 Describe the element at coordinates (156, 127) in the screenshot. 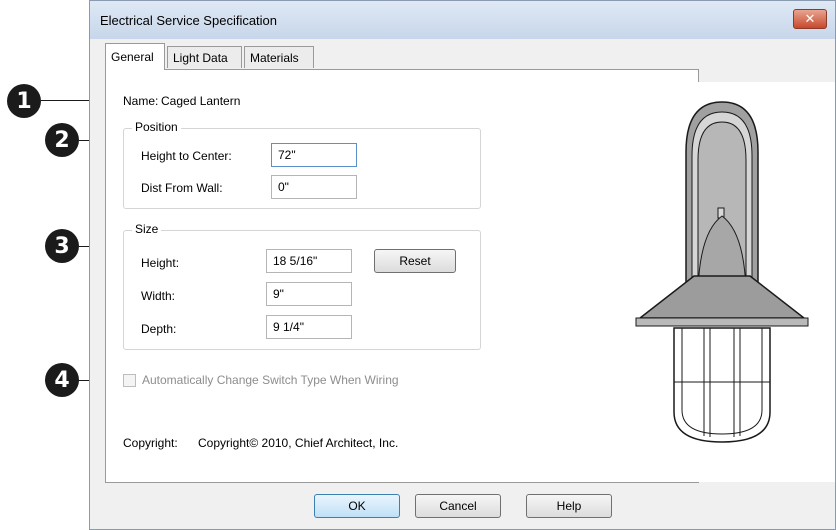

I see `position-legend: Position` at that location.